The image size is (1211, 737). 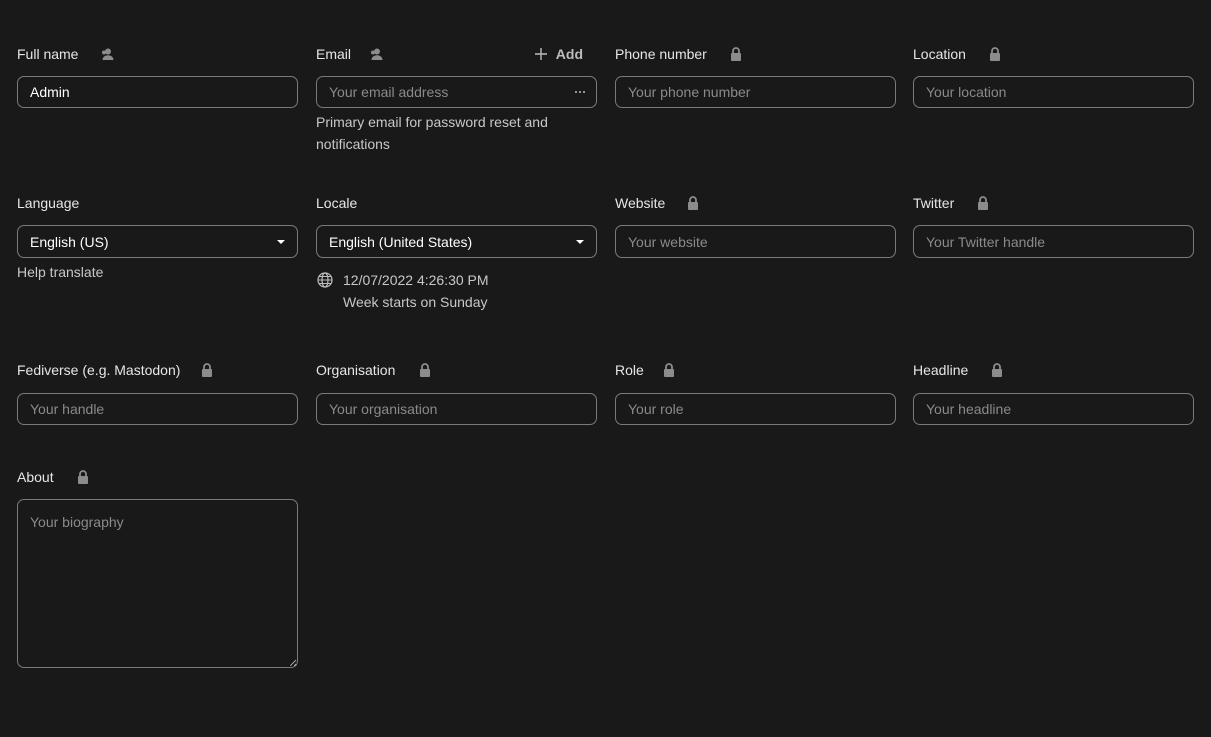 What do you see at coordinates (755, 370) in the screenshot?
I see `role-label-row: Role` at bounding box center [755, 370].